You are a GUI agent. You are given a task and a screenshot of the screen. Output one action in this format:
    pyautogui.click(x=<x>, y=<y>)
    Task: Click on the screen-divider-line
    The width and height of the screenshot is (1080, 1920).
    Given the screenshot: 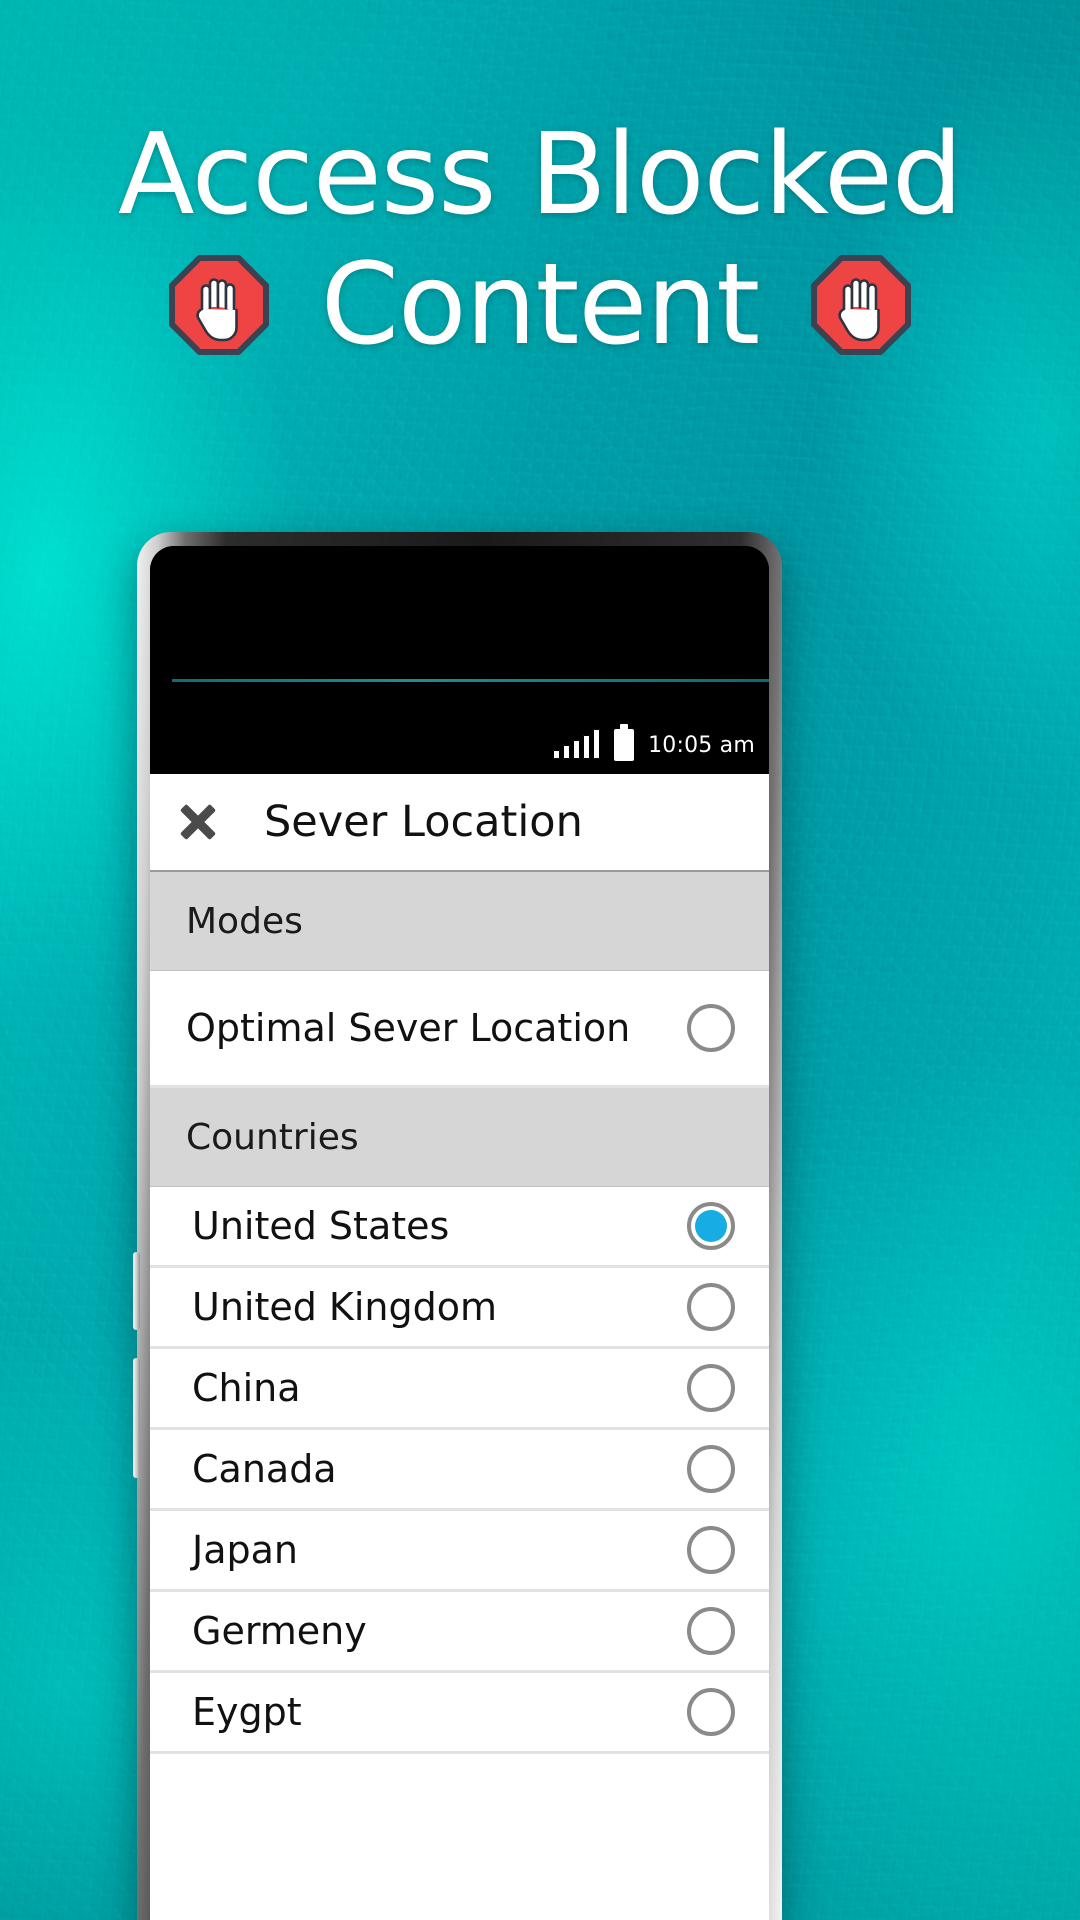 What is the action you would take?
    pyautogui.click(x=470, y=680)
    